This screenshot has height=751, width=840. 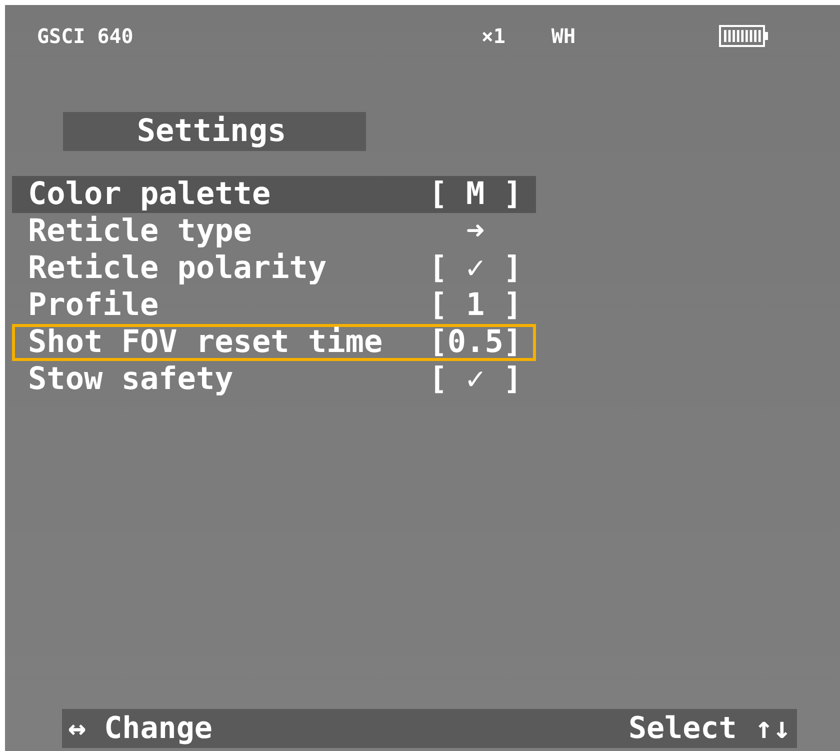 I want to click on menu-item: Shot FOV reset time [0.5], so click(x=274, y=342).